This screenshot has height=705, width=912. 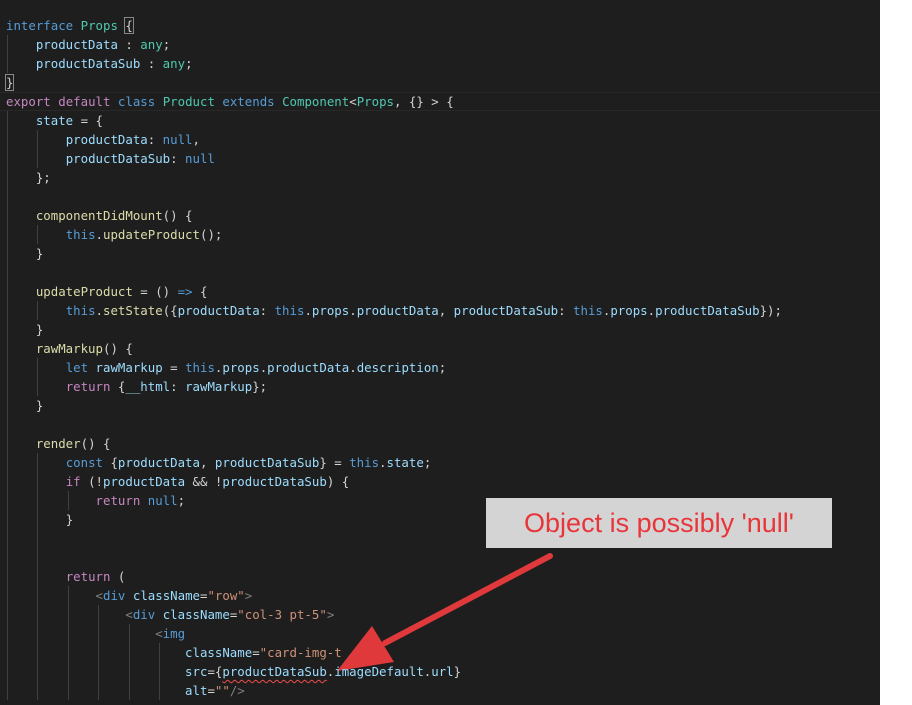 What do you see at coordinates (99, 25) in the screenshot?
I see `code-token: Props` at bounding box center [99, 25].